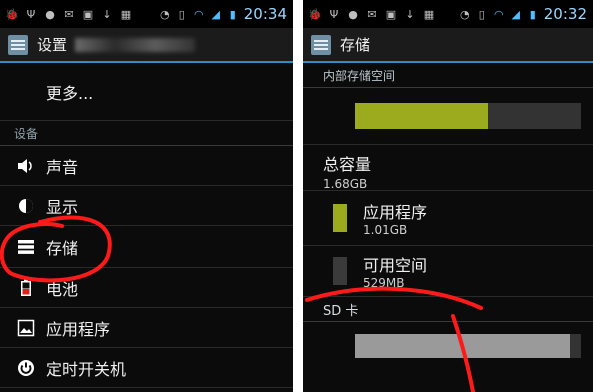 This screenshot has height=392, width=593. What do you see at coordinates (448, 14) in the screenshot?
I see `status-bar: 🐞 Ψ ● ✉ ▣ ↓ ▦ ◔ ▯ ◠ ◢ ▮ 20:32` at bounding box center [448, 14].